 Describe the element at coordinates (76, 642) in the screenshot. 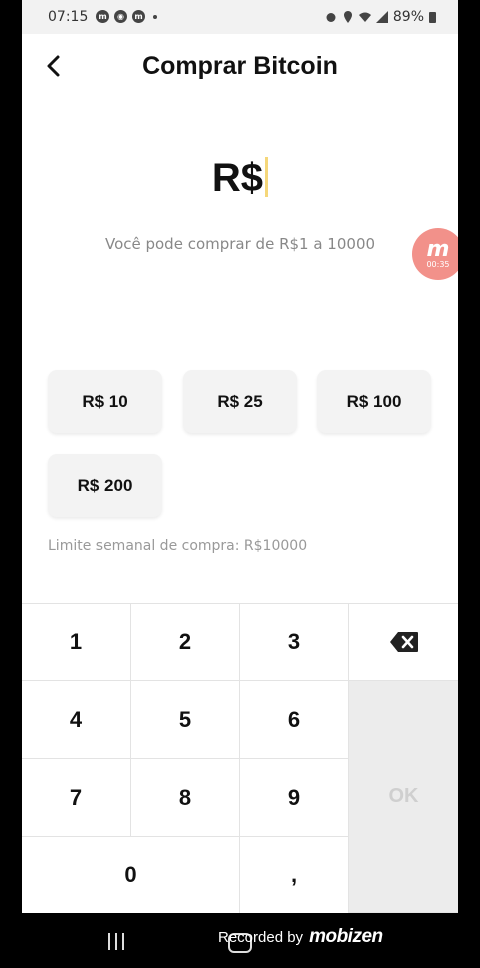

I see `key-1: 1` at that location.